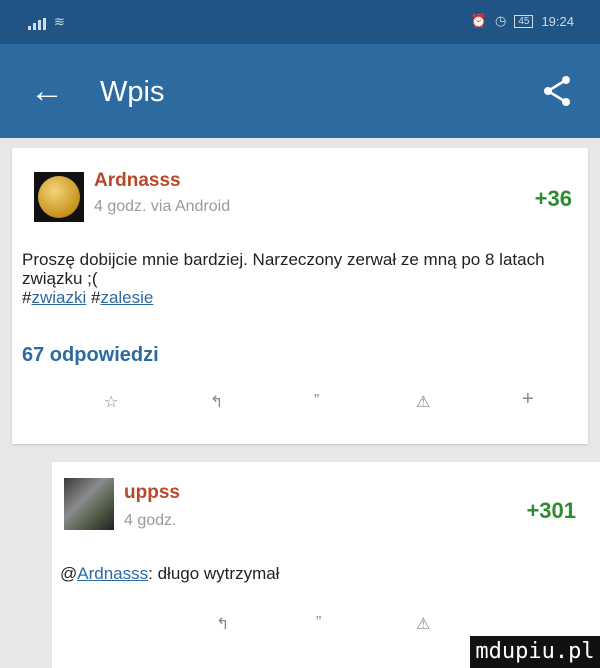 The width and height of the screenshot is (600, 668). I want to click on tag-zalesie: zalesie, so click(126, 297).